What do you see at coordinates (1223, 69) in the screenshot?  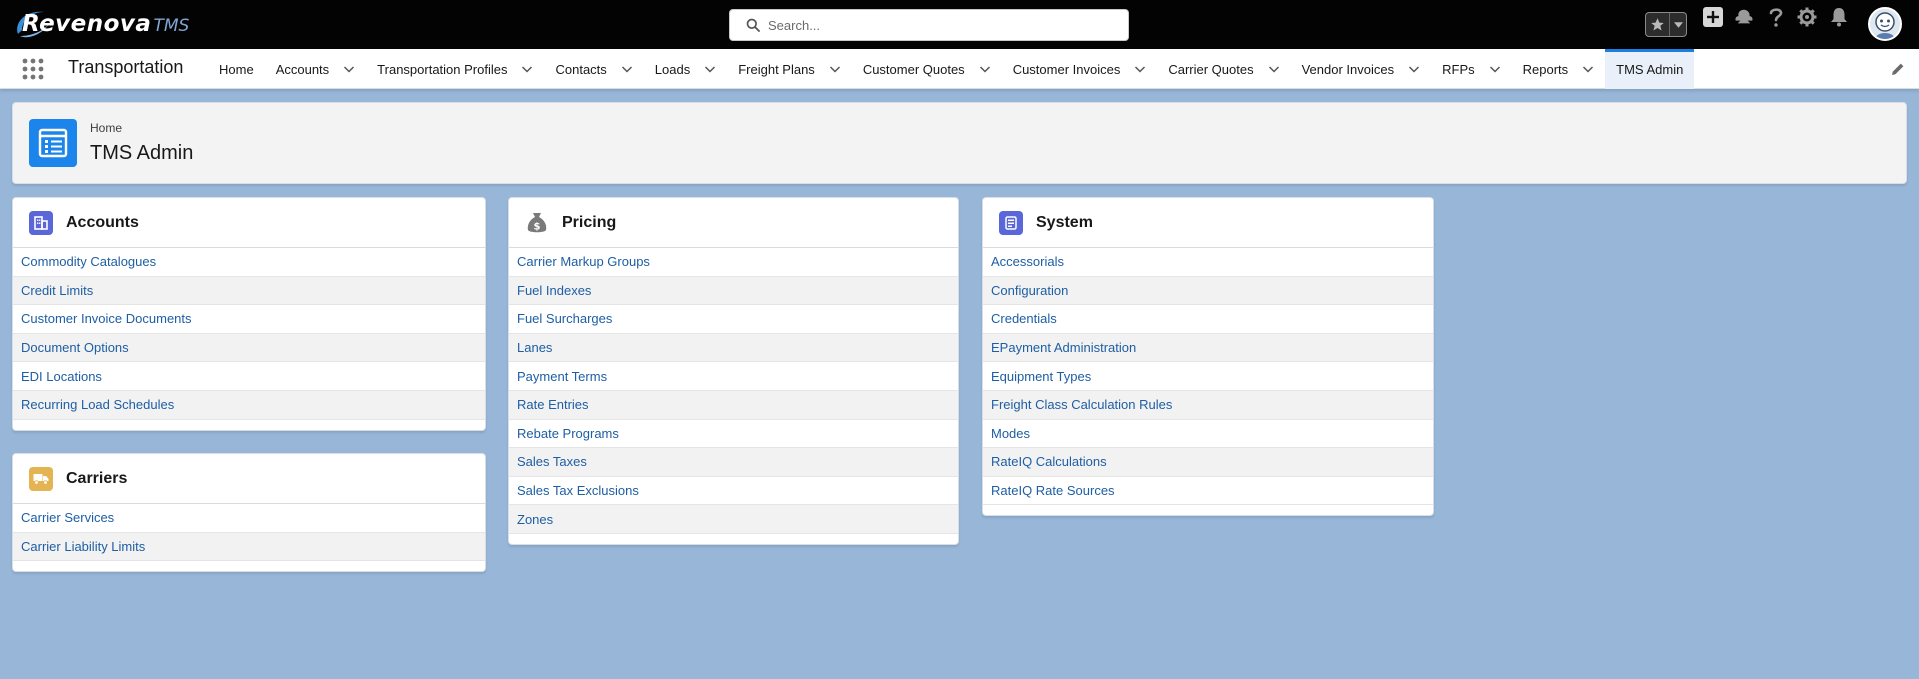 I see `nav-tab-carrier-quotes: Carrier Quotes` at bounding box center [1223, 69].